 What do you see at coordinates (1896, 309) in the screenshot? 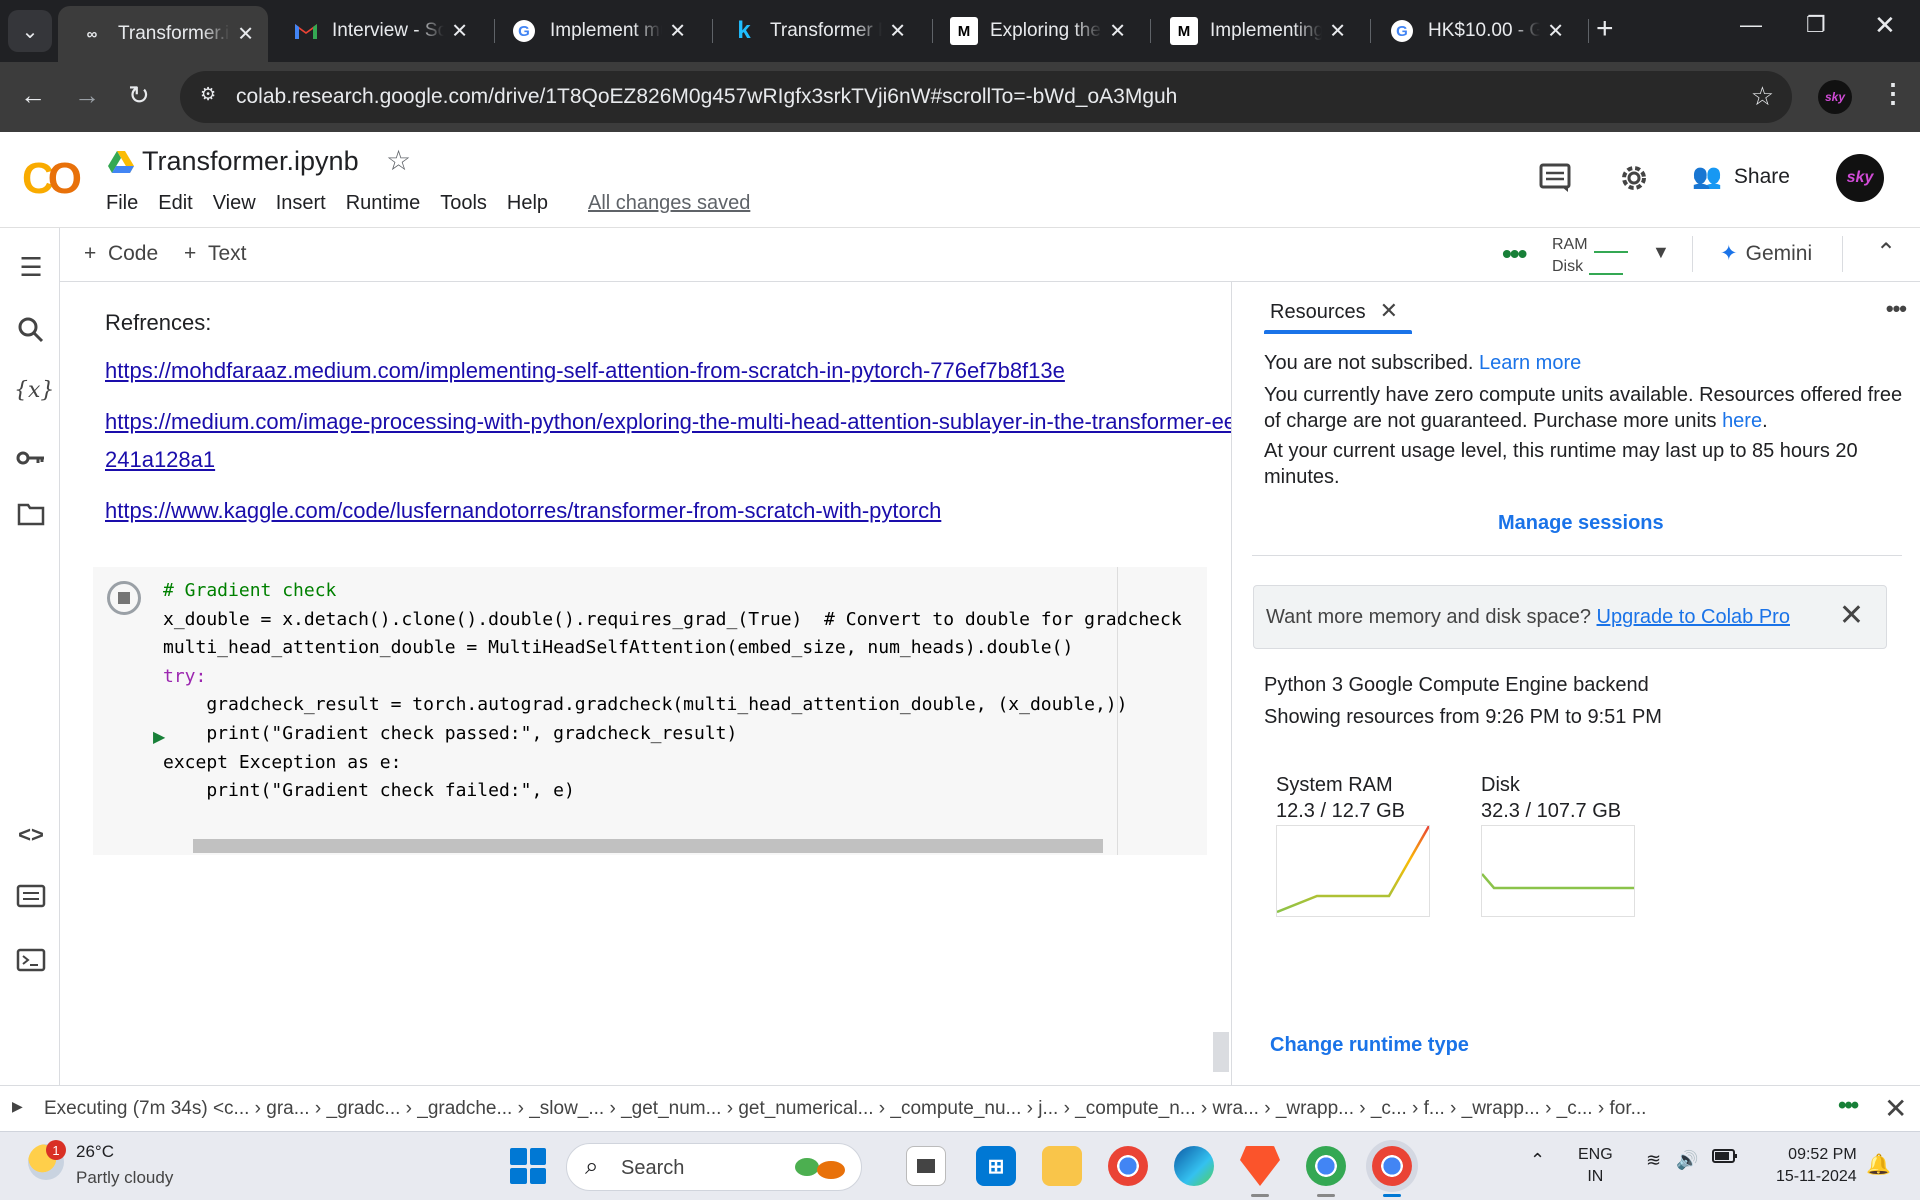
I see `more-options-icon: •••` at bounding box center [1896, 309].